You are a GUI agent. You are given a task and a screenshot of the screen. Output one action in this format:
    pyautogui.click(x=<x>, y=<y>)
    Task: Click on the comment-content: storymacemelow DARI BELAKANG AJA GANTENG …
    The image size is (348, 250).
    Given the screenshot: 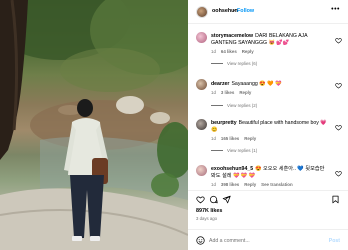 What is the action you would take?
    pyautogui.click(x=270, y=39)
    